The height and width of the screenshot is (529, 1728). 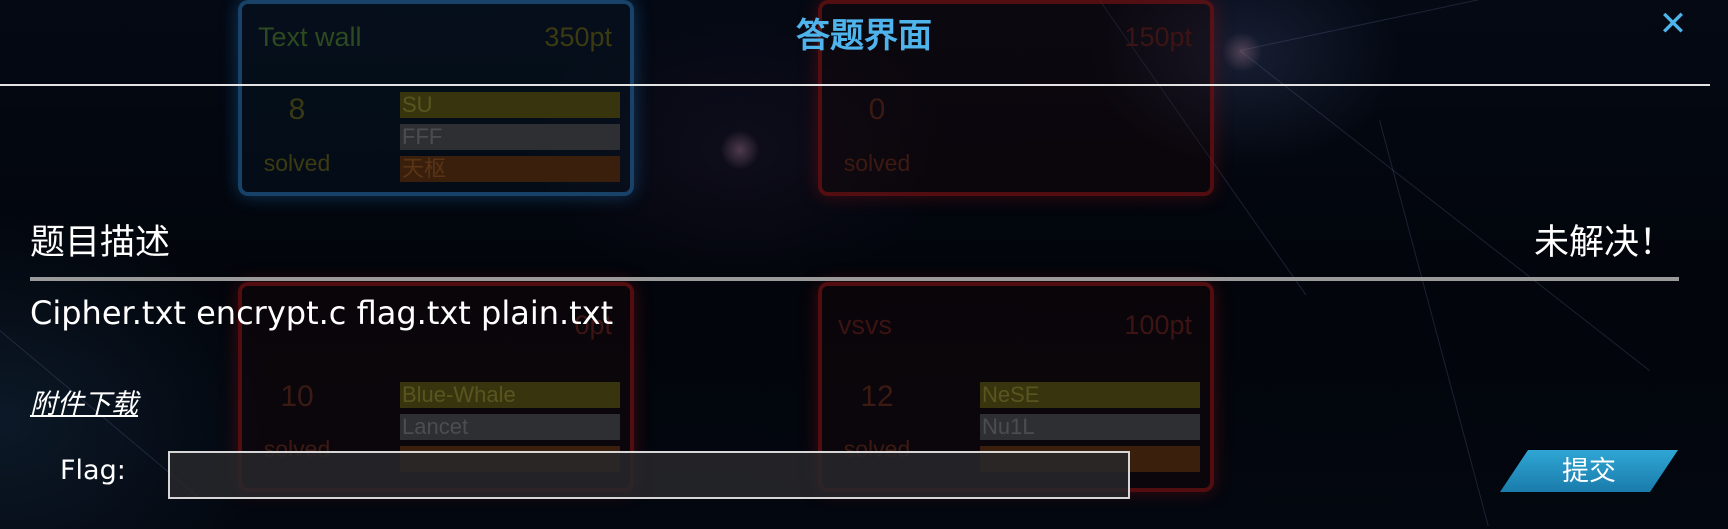 What do you see at coordinates (1158, 325) in the screenshot?
I see `card-points: 100pt` at bounding box center [1158, 325].